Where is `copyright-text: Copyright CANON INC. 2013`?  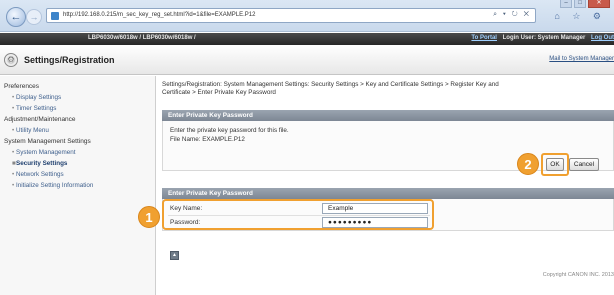
copyright-text: Copyright CANON INC. 2013 is located at coordinates (578, 275).